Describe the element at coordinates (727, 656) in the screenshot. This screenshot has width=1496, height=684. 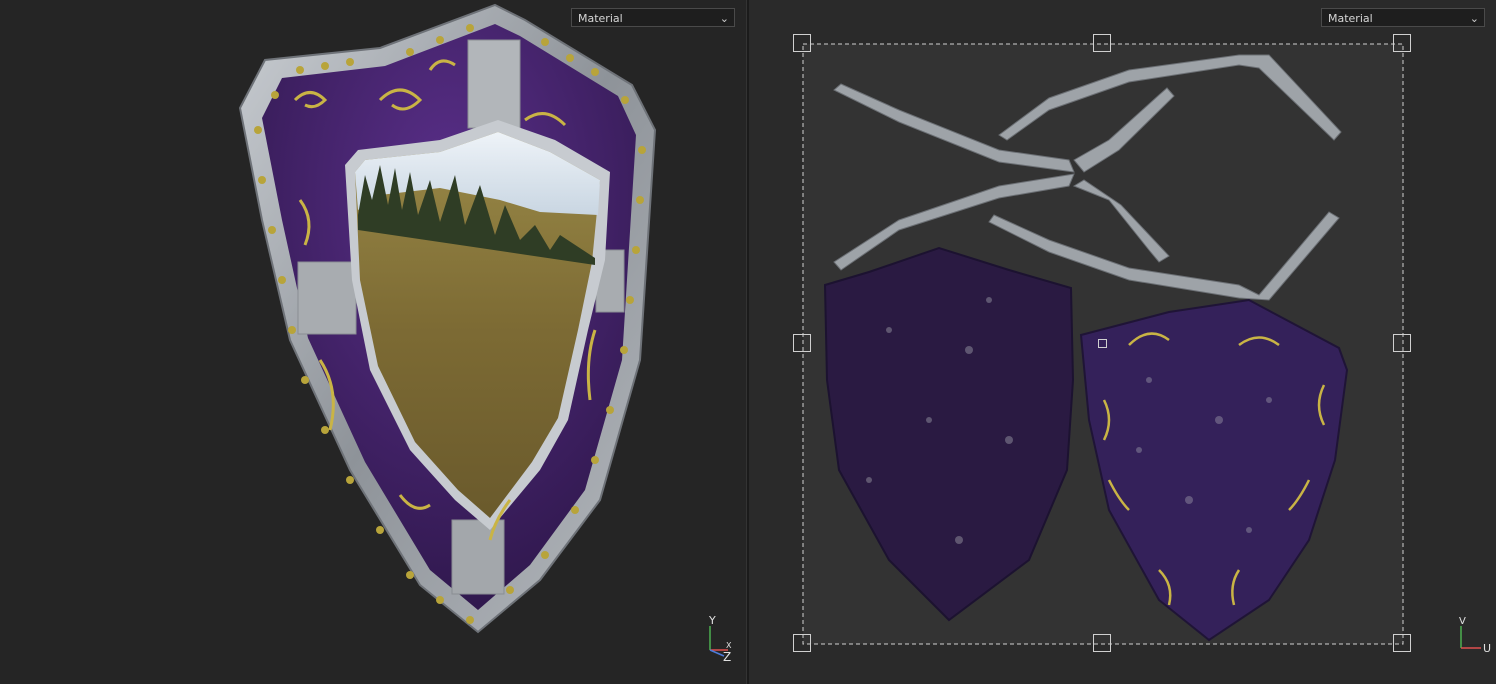
I see `axis-z-label: Z` at that location.